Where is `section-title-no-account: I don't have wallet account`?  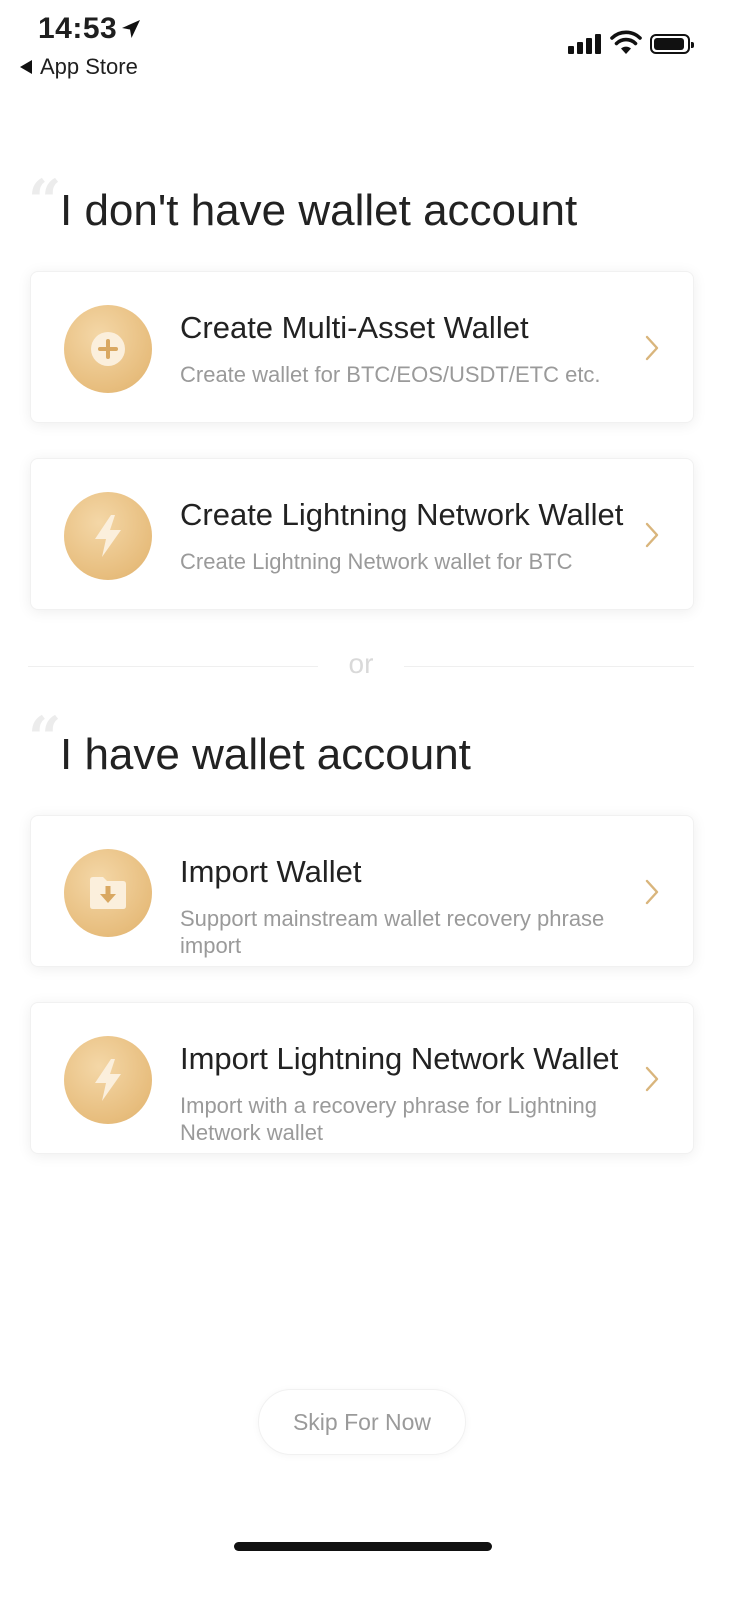 section-title-no-account: I don't have wallet account is located at coordinates (319, 210).